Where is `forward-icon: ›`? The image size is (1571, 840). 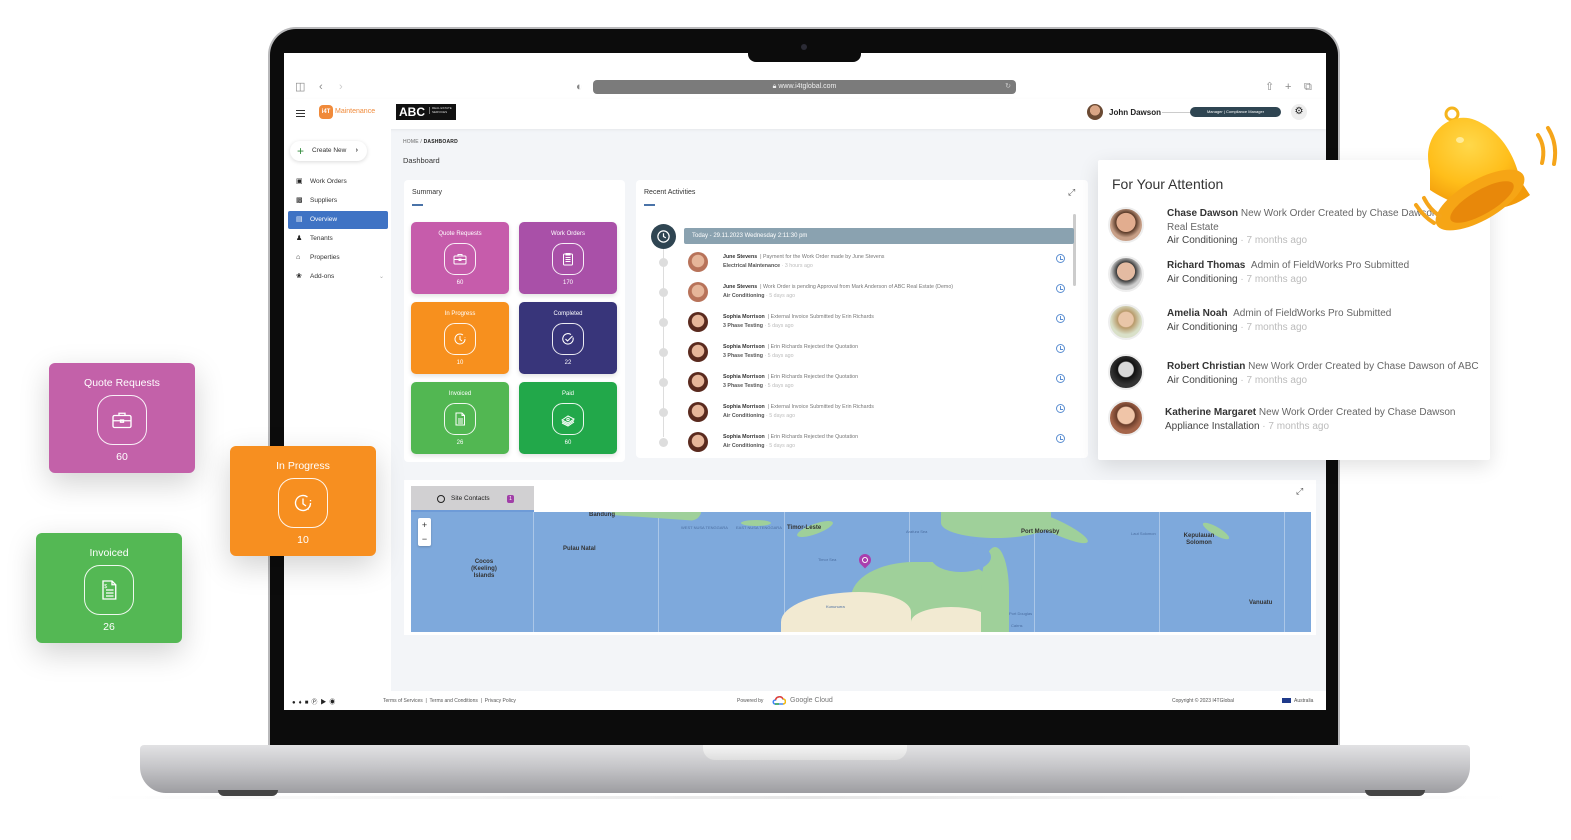 forward-icon: › is located at coordinates (341, 87).